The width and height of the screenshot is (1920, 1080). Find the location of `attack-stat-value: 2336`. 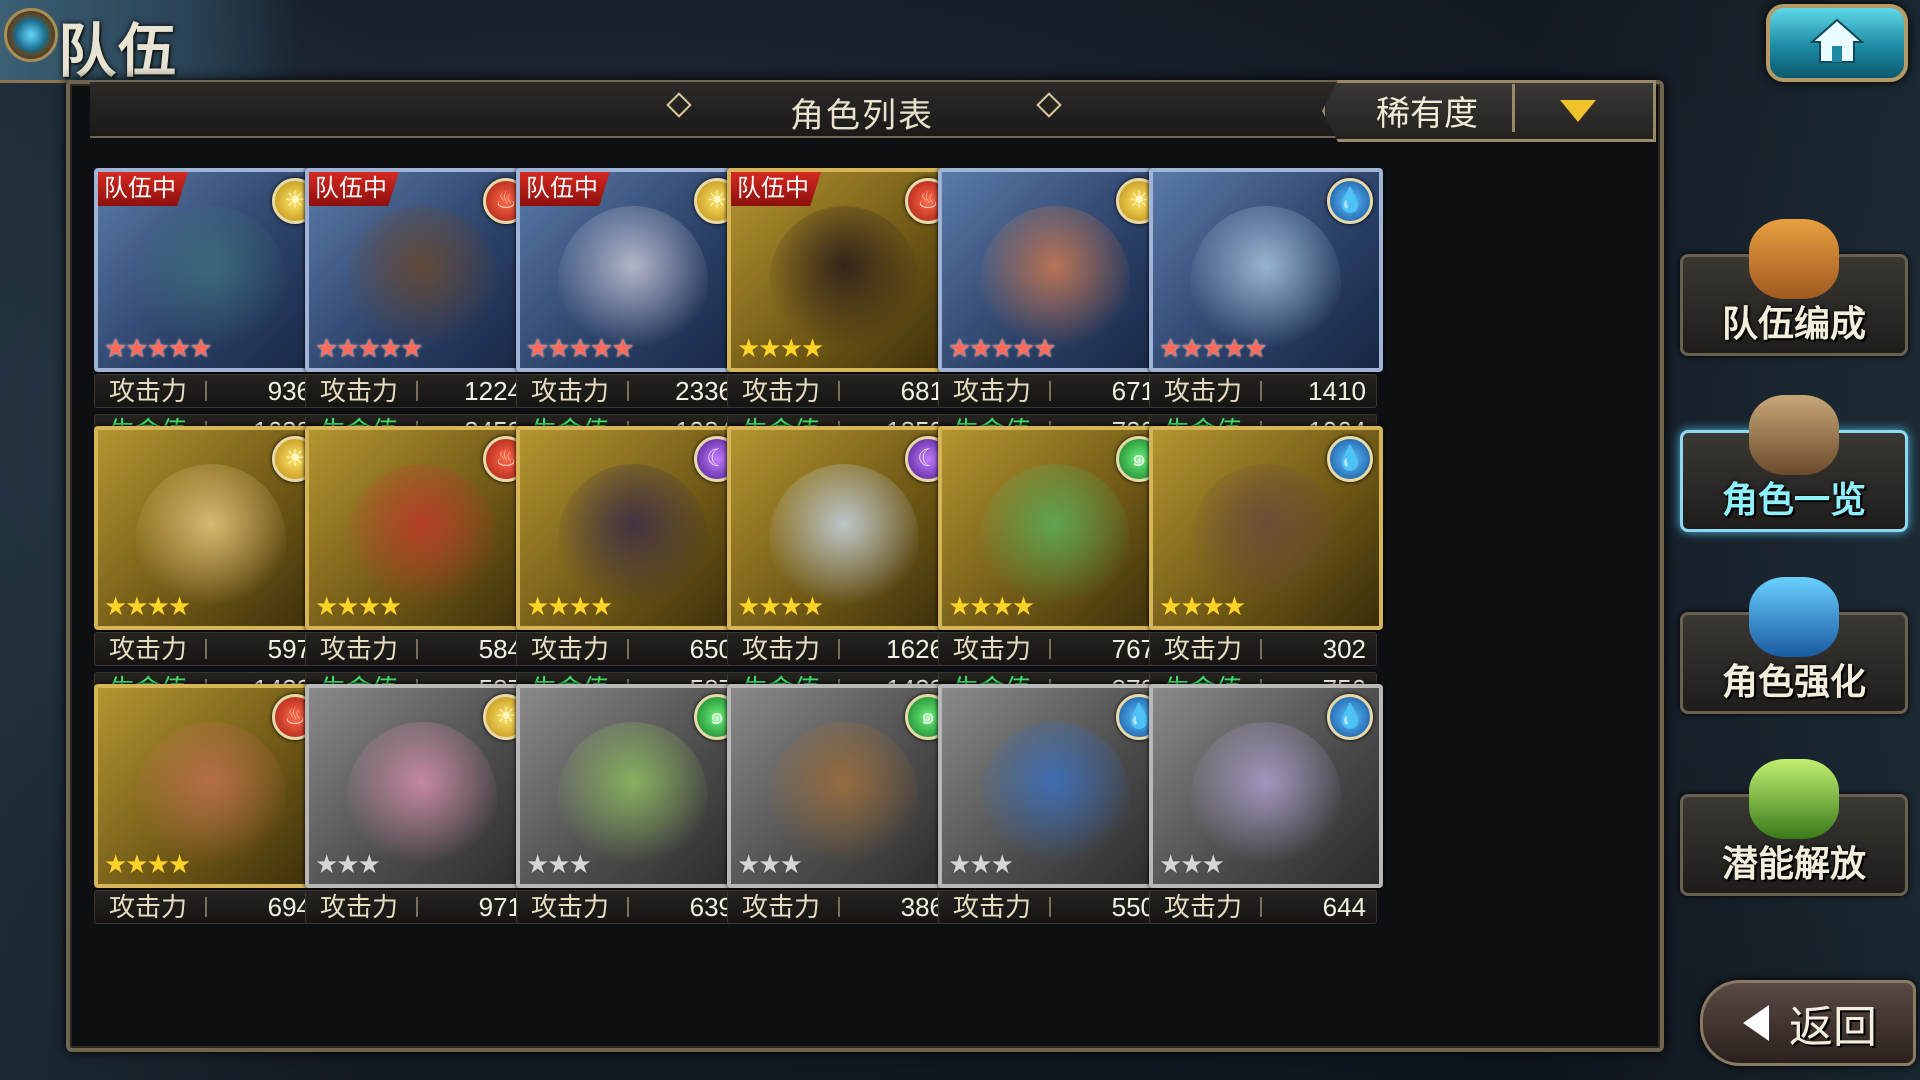

attack-stat-value: 2336 is located at coordinates (704, 391).